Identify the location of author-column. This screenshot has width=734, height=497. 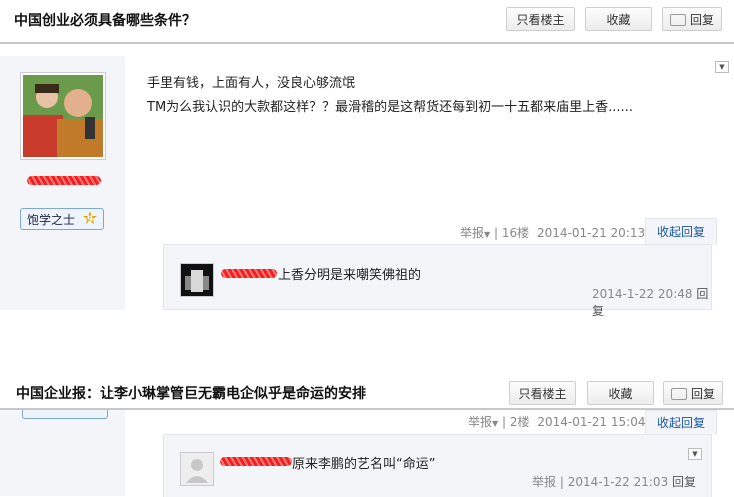
(62, 453).